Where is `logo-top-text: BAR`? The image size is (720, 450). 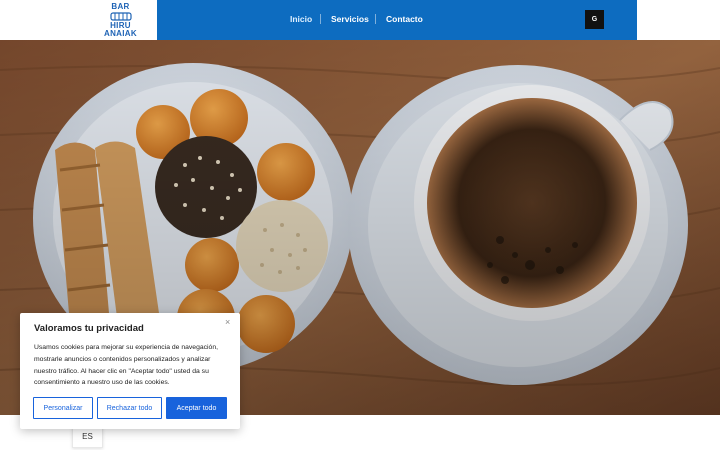 logo-top-text: BAR is located at coordinates (120, 6).